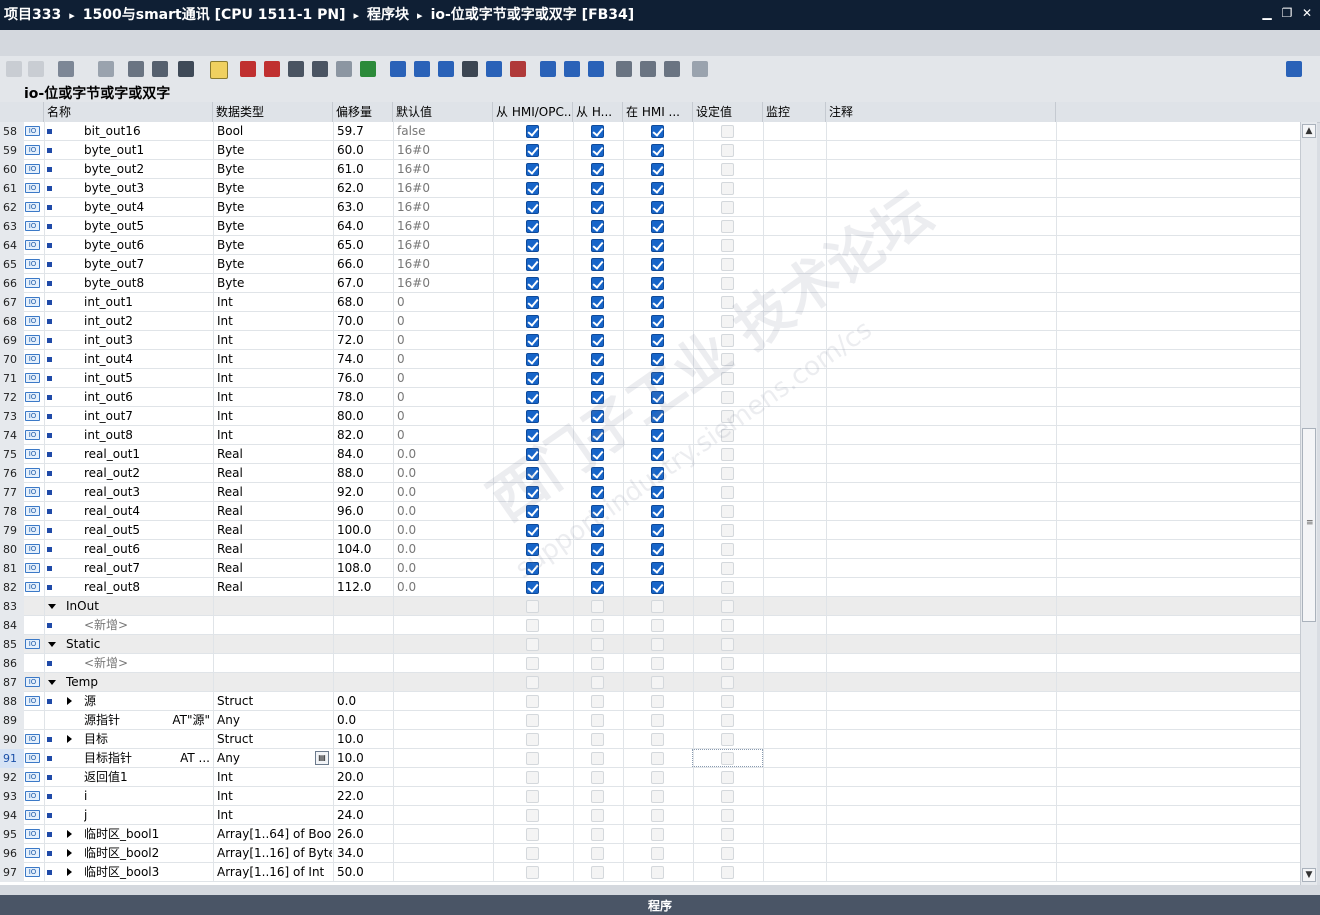 Image resolution: width=1320 pixels, height=915 pixels. I want to click on cell-type: Byte, so click(274, 226).